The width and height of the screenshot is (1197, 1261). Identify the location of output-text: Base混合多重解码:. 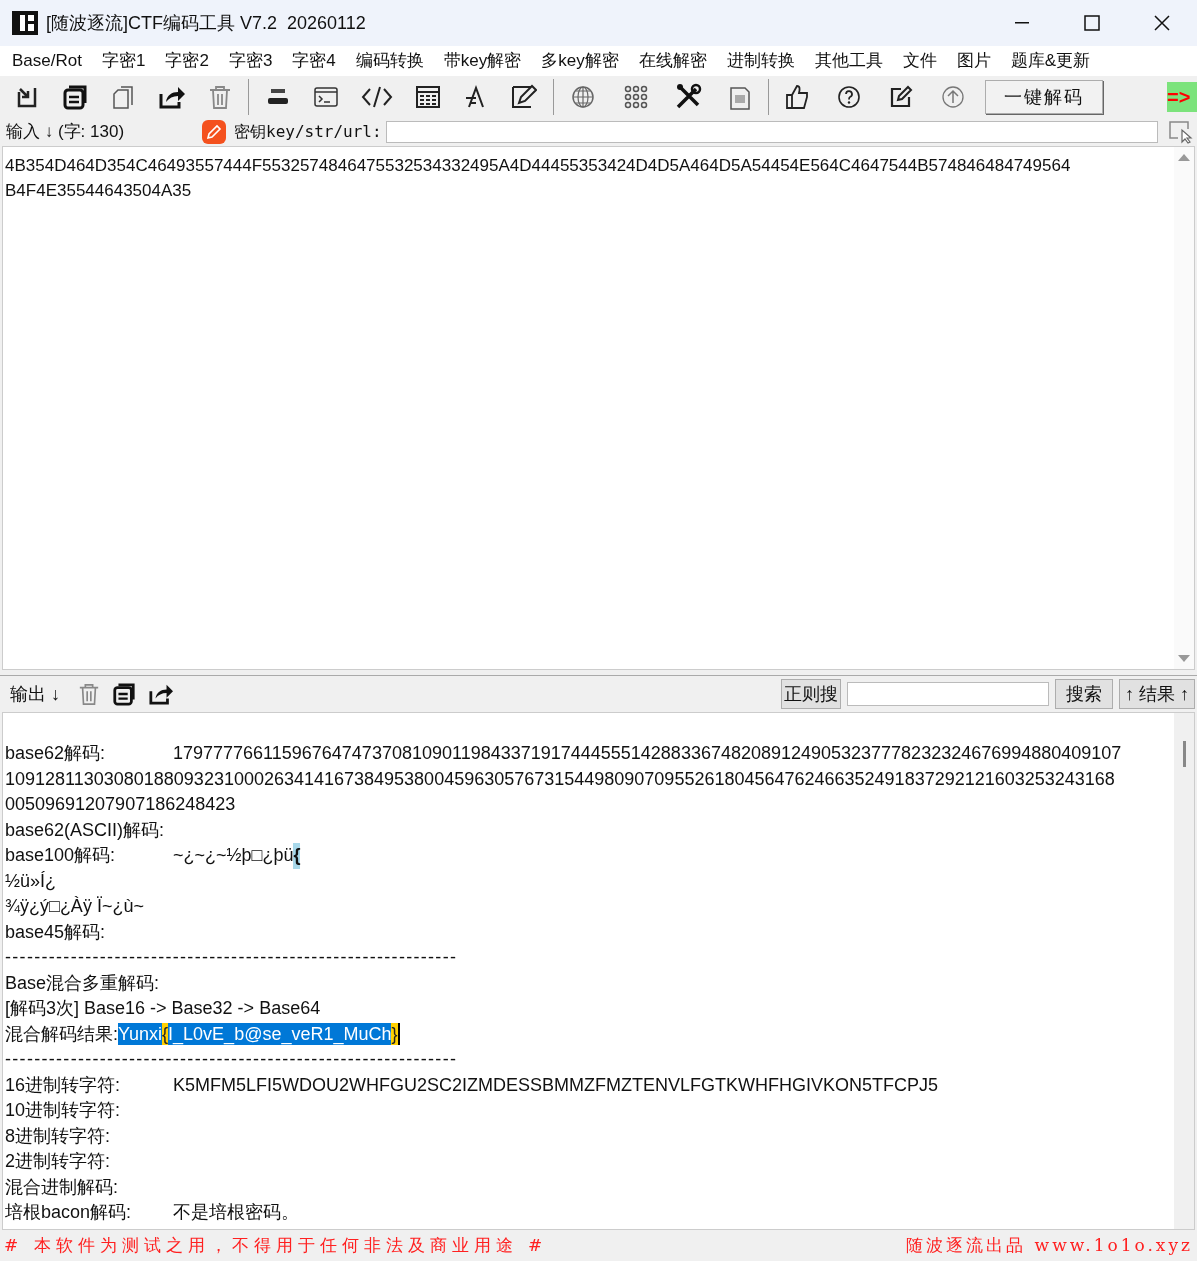
(82, 983).